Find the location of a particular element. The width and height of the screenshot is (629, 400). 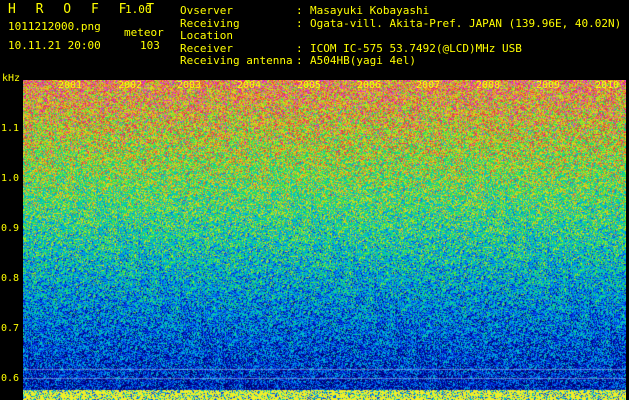

info-label: Receiving antenna is located at coordinates (236, 60).